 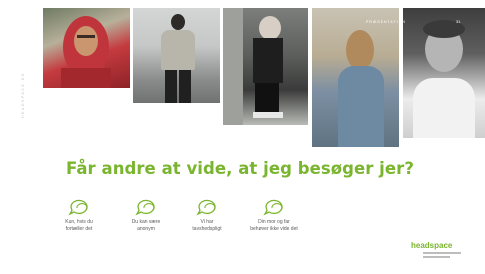 What do you see at coordinates (79, 225) in the screenshot?
I see `feature-label: Kun, hvis du fortæller det` at bounding box center [79, 225].